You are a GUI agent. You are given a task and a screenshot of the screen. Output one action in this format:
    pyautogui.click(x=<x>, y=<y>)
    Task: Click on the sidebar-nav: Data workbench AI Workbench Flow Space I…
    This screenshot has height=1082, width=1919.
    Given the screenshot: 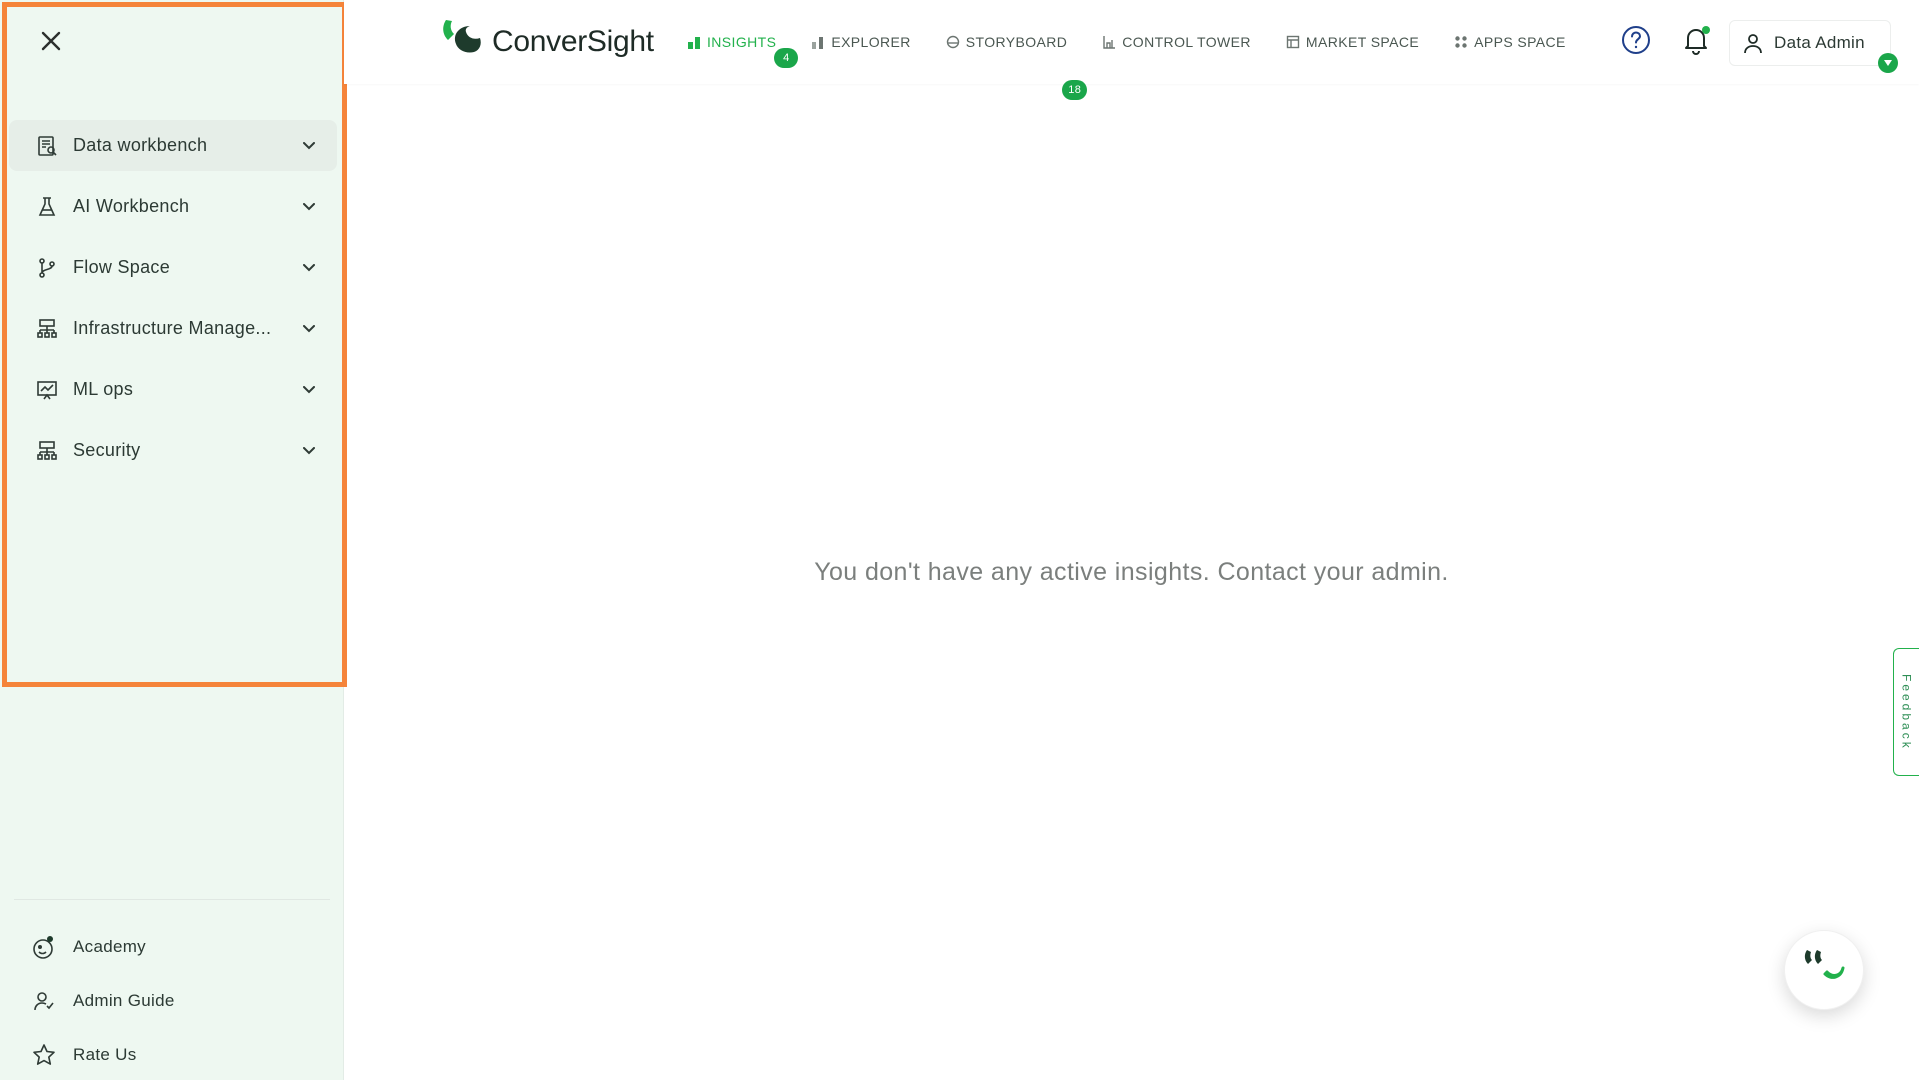 What is the action you would take?
    pyautogui.click(x=173, y=303)
    